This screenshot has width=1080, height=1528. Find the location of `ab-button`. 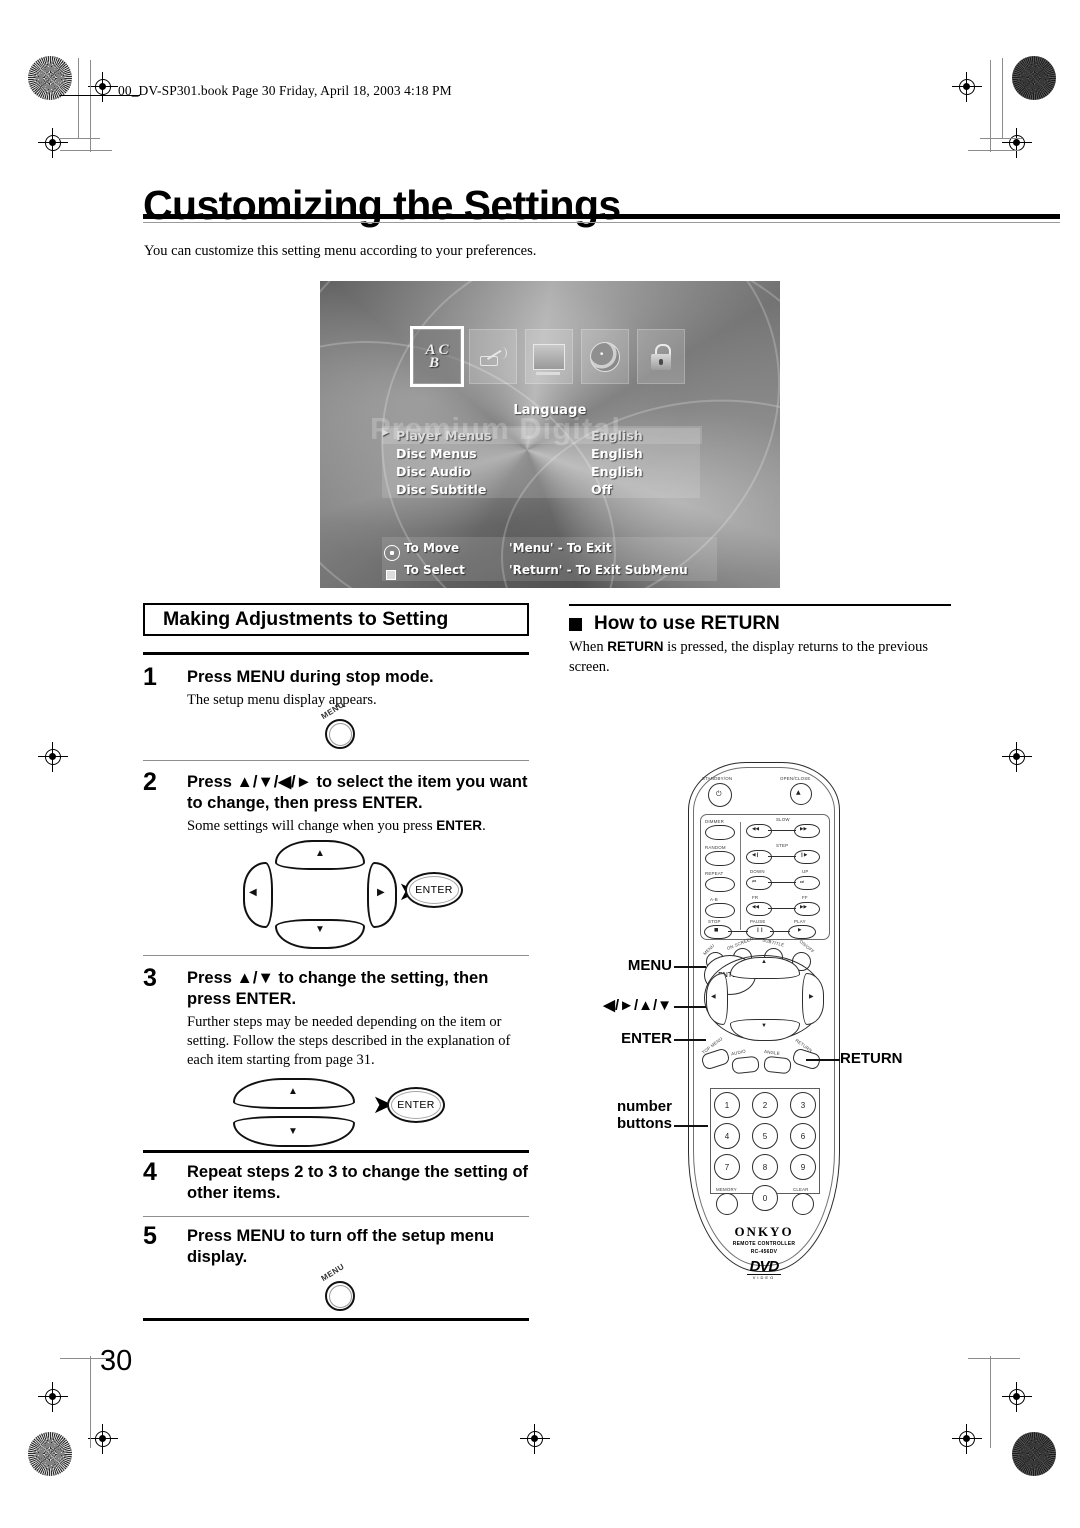

ab-button is located at coordinates (720, 910).